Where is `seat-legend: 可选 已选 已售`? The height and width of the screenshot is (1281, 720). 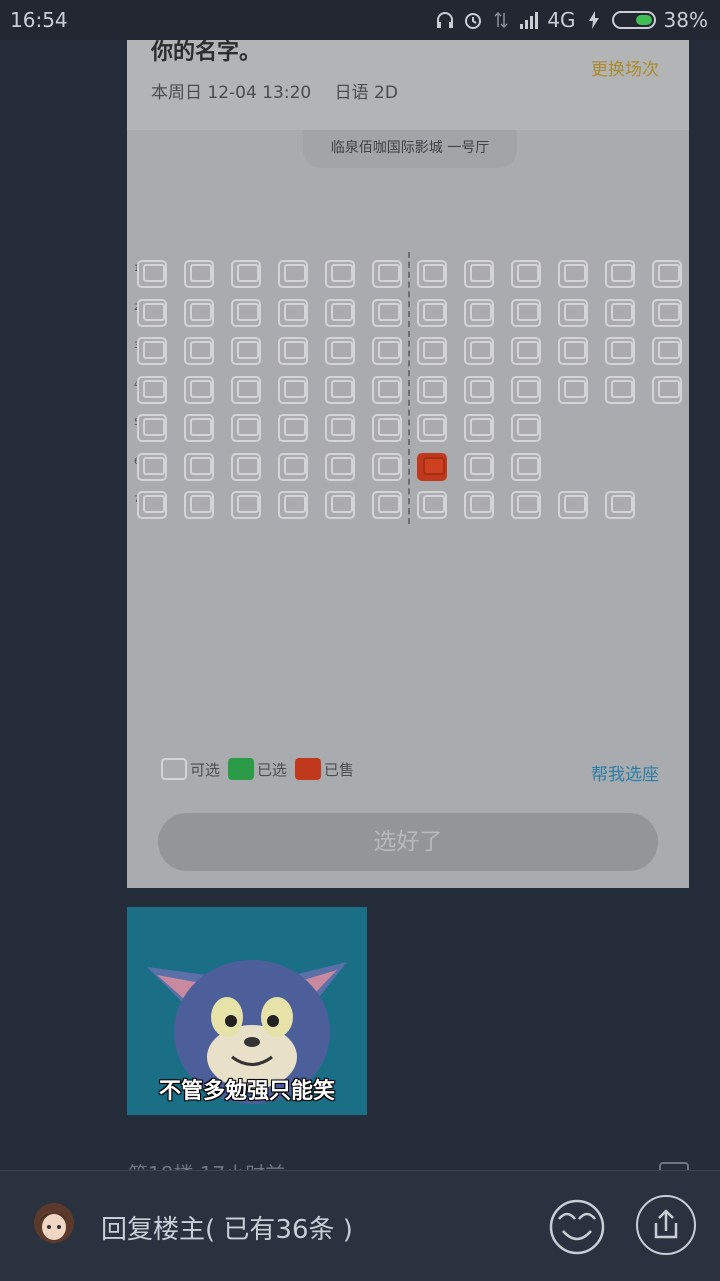
seat-legend: 可选 已选 已售 is located at coordinates (261, 769).